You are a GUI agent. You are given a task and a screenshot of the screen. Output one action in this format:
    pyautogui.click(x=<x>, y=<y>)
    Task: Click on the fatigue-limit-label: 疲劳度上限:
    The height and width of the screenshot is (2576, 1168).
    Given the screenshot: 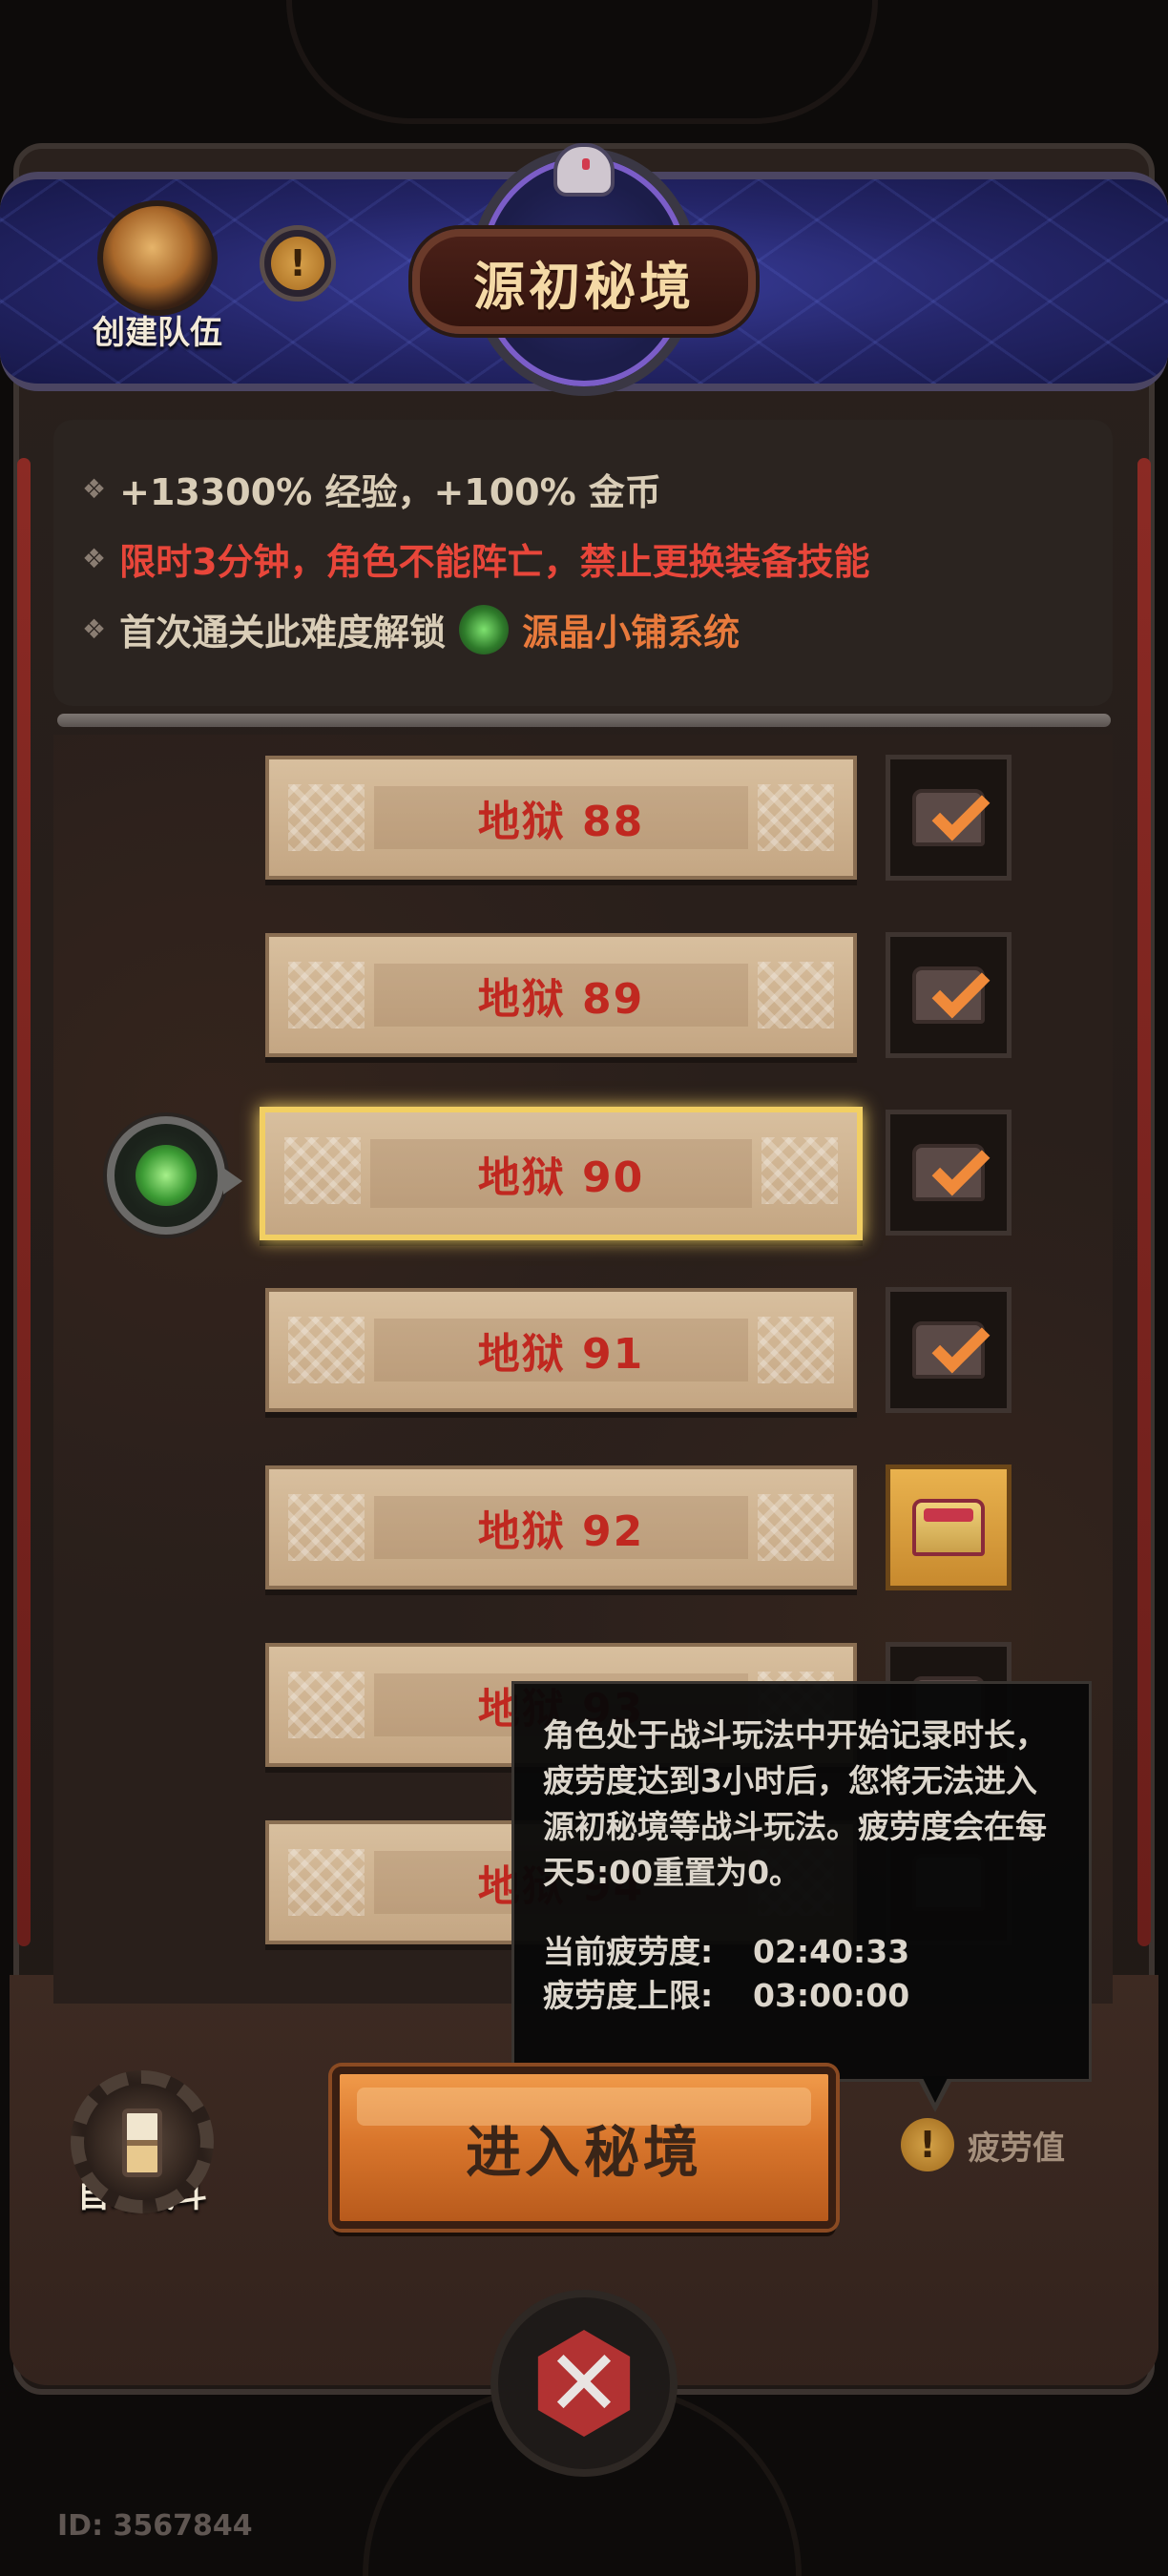 What is the action you would take?
    pyautogui.click(x=628, y=1995)
    